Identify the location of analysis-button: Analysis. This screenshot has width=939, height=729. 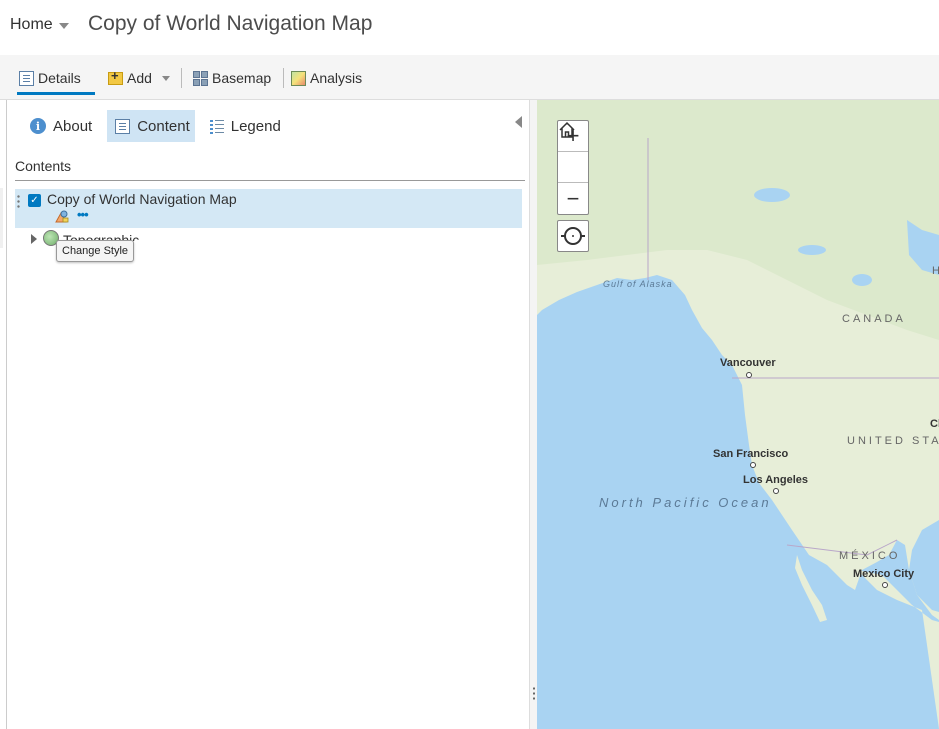
(326, 78).